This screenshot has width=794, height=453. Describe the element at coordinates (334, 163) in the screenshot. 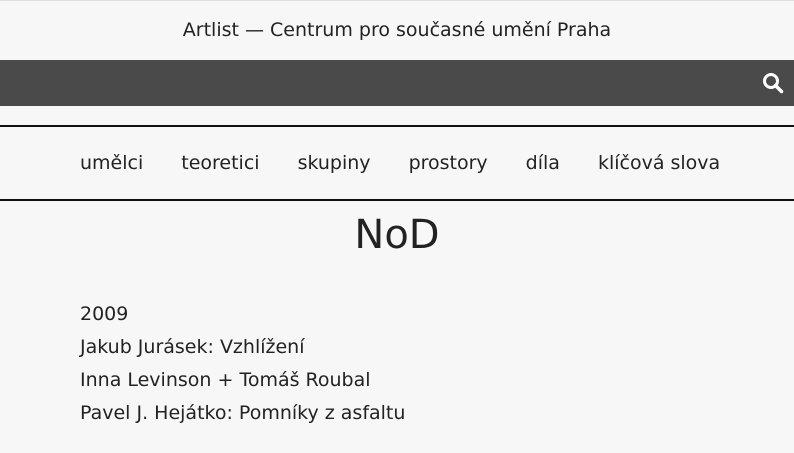

I see `nav-item-skupiny: skupiny` at that location.